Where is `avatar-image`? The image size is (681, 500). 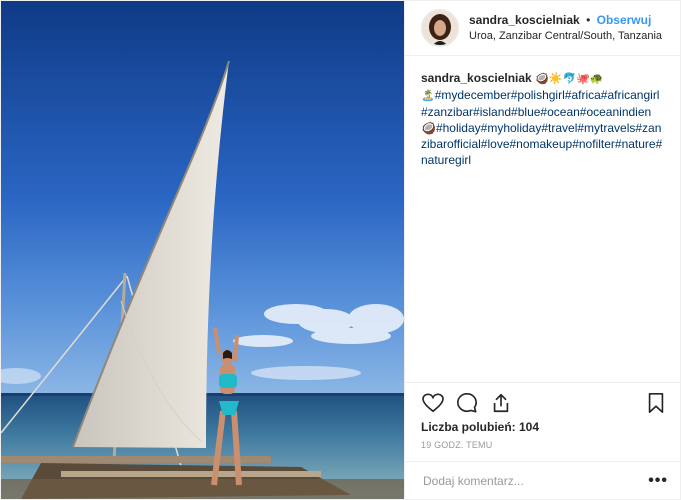 avatar-image is located at coordinates (440, 28).